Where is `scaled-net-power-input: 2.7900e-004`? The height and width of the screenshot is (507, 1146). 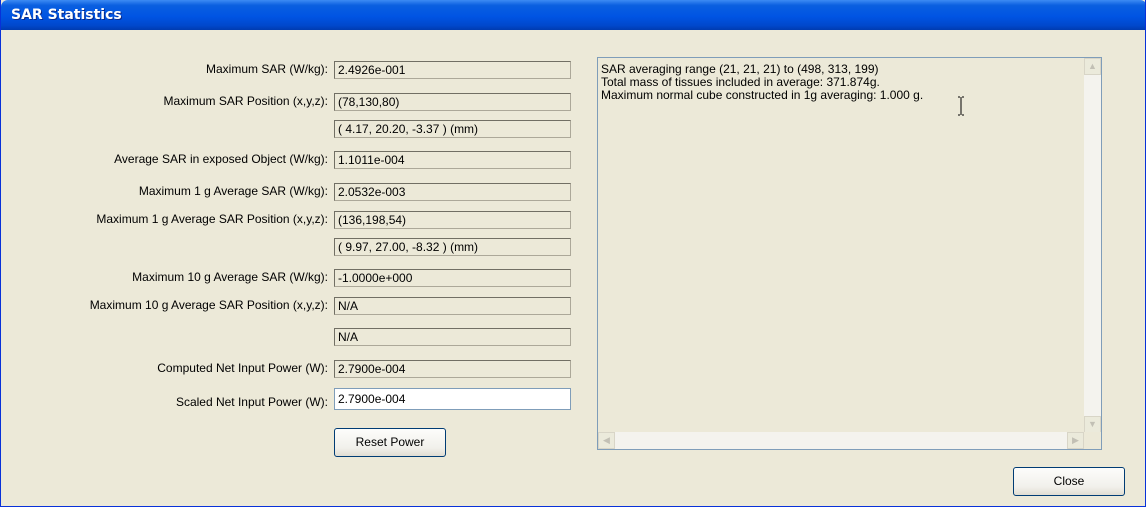 scaled-net-power-input: 2.7900e-004 is located at coordinates (452, 399).